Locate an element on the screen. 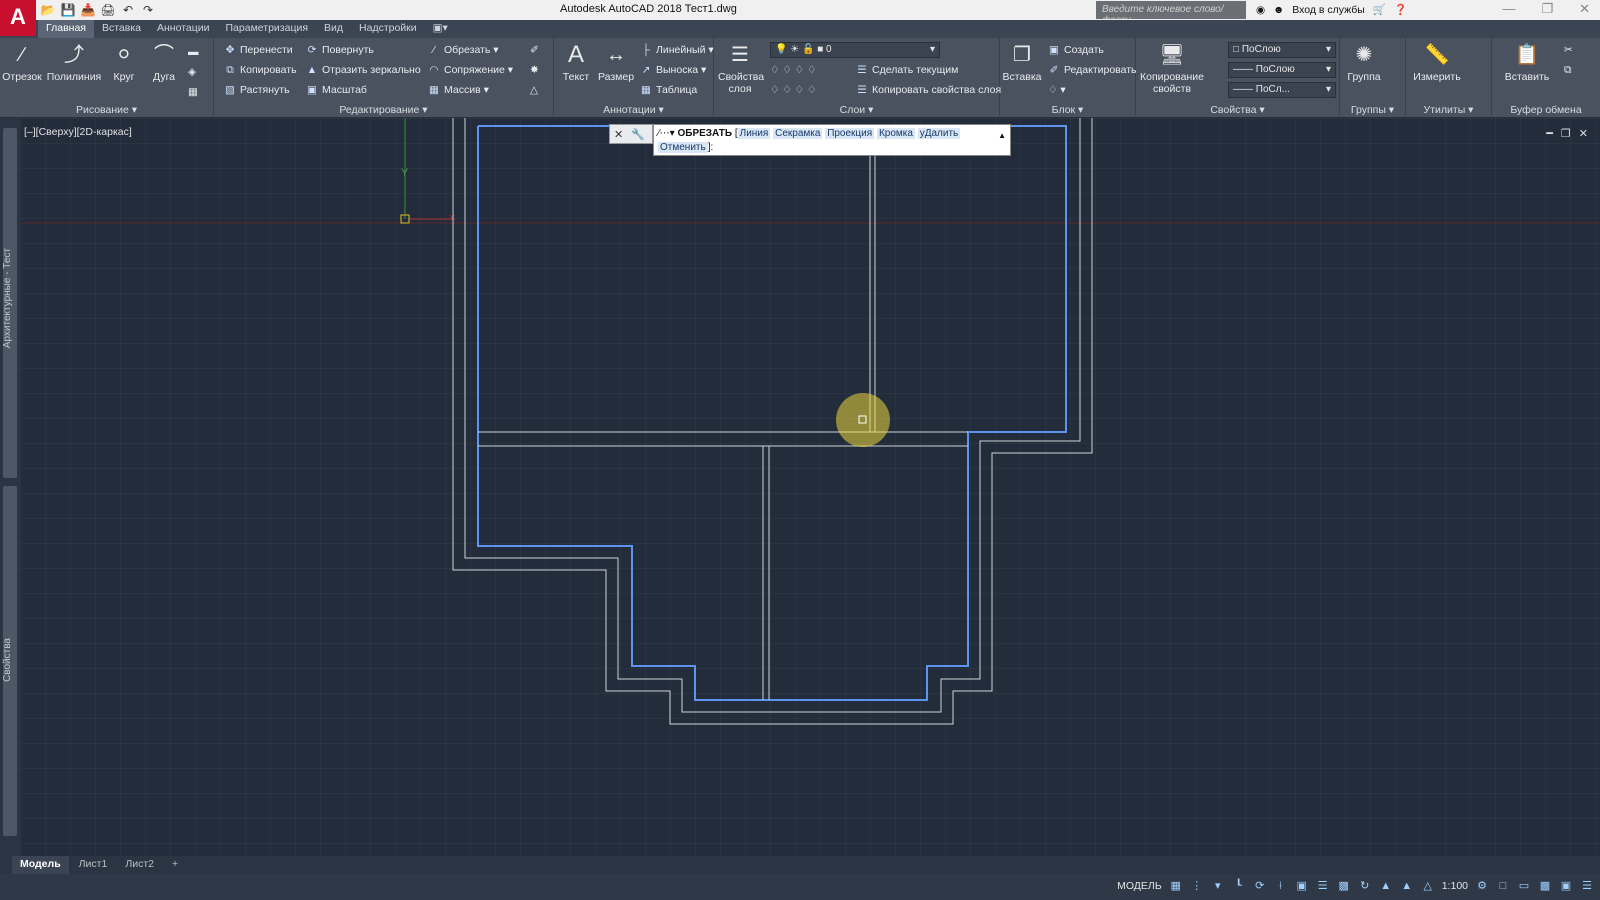 This screenshot has height=900, width=1600. paste-button: 📋 Вставить is located at coordinates (1527, 62).